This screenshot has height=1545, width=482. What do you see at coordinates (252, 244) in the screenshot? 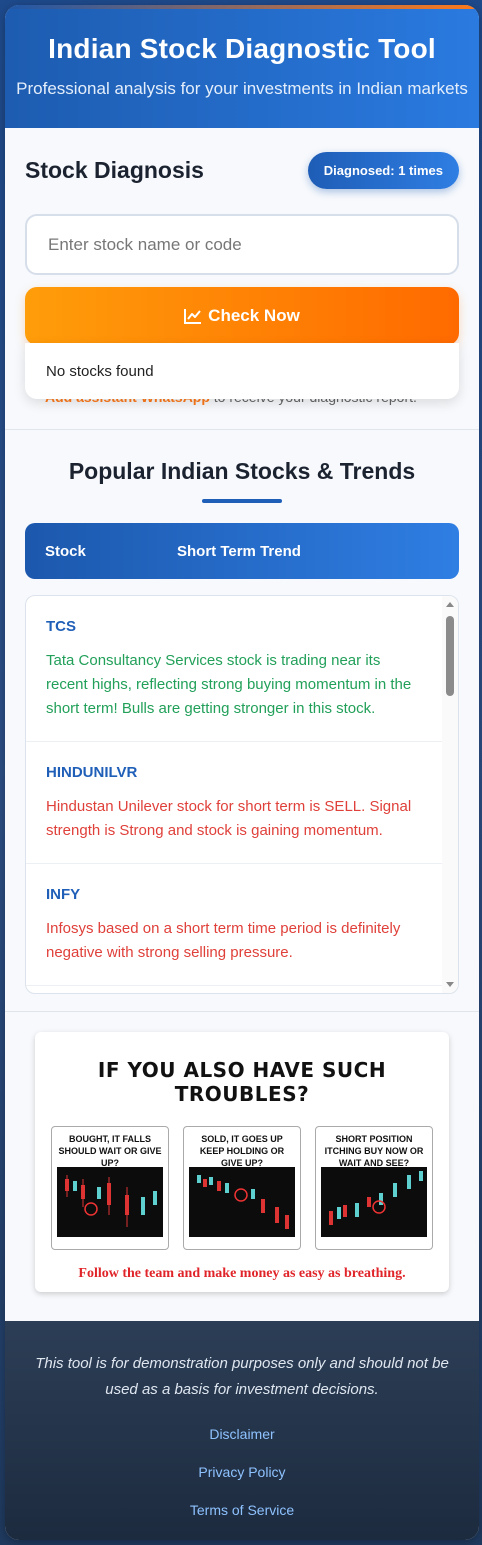
I see `stock-search-input` at bounding box center [252, 244].